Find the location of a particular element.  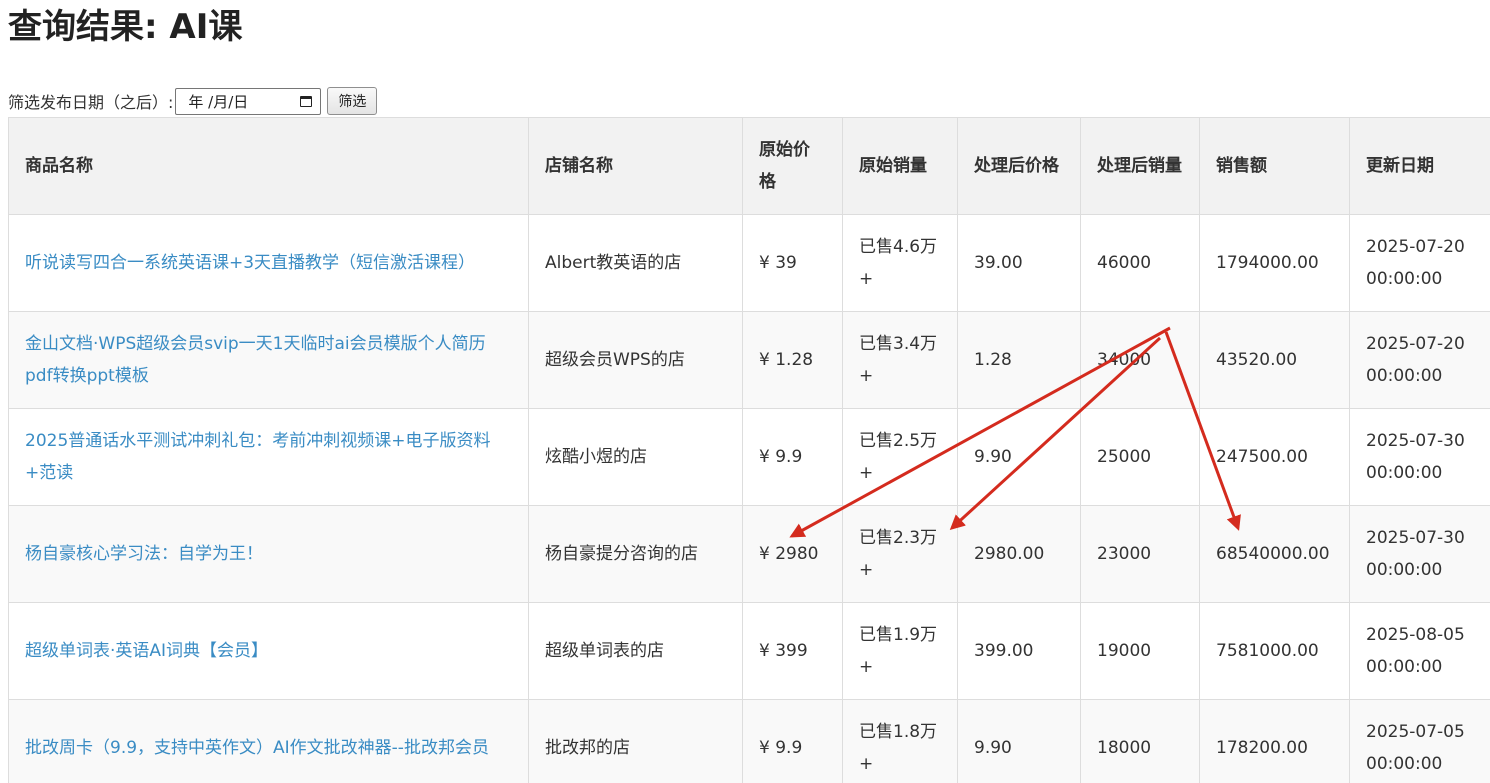

column-header-original-sales: 原始销量 is located at coordinates (900, 166).